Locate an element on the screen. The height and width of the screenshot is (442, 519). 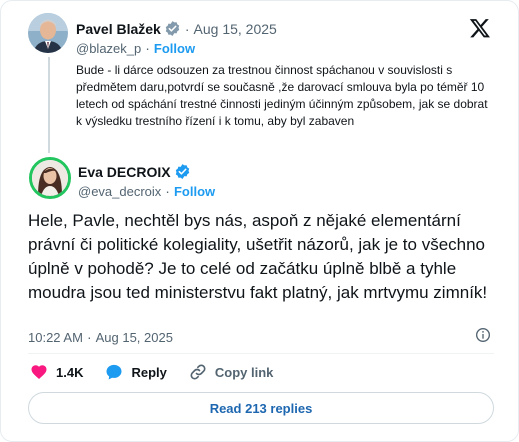
reply-bubble-icon is located at coordinates (114, 372).